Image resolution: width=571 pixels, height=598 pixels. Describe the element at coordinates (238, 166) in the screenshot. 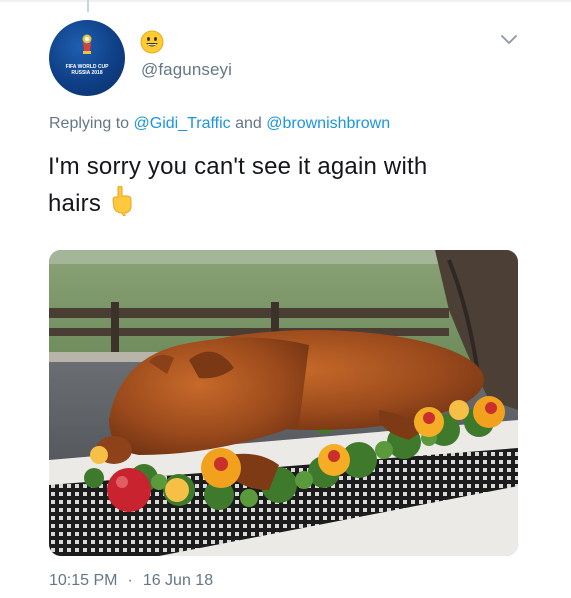

I see `tweet-text-line1: I'm sorry you can't see it again with` at that location.